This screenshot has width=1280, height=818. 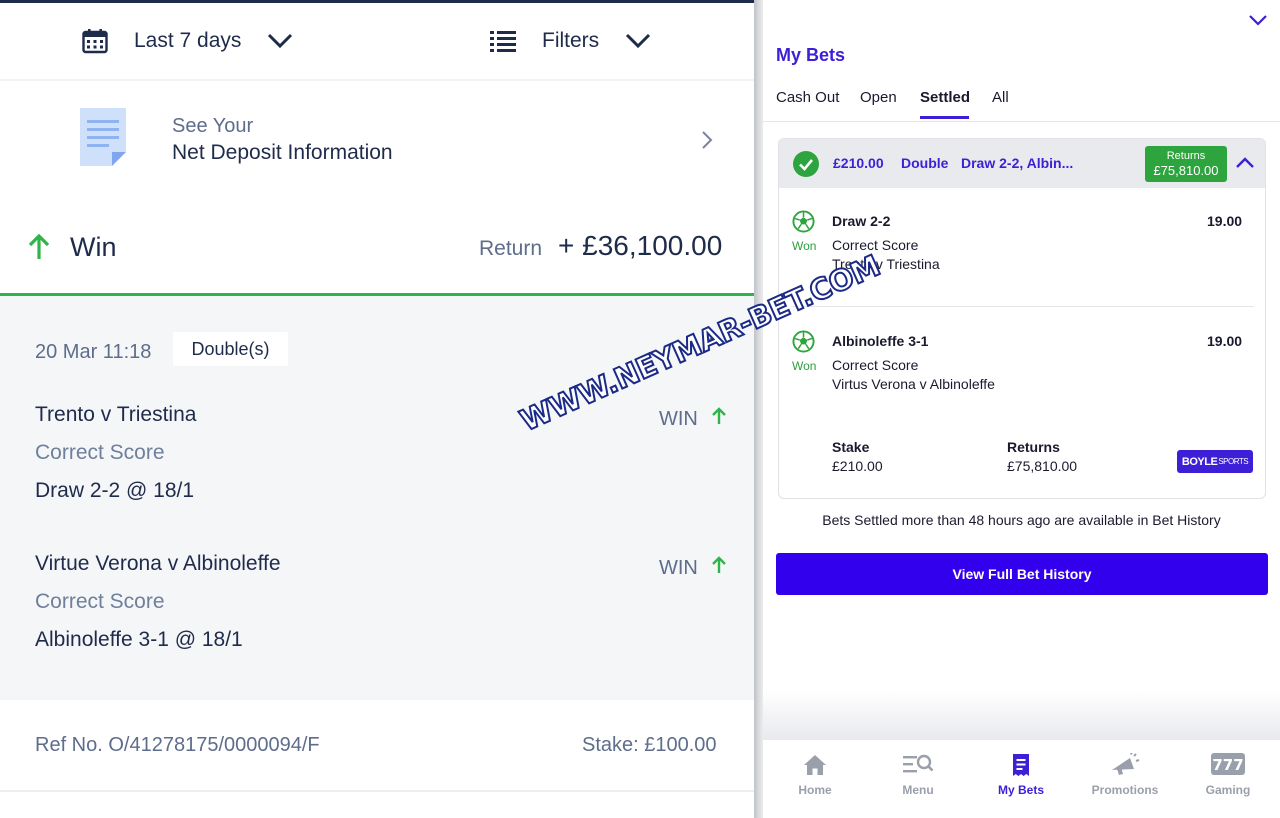 I want to click on tab-open: Open, so click(x=878, y=97).